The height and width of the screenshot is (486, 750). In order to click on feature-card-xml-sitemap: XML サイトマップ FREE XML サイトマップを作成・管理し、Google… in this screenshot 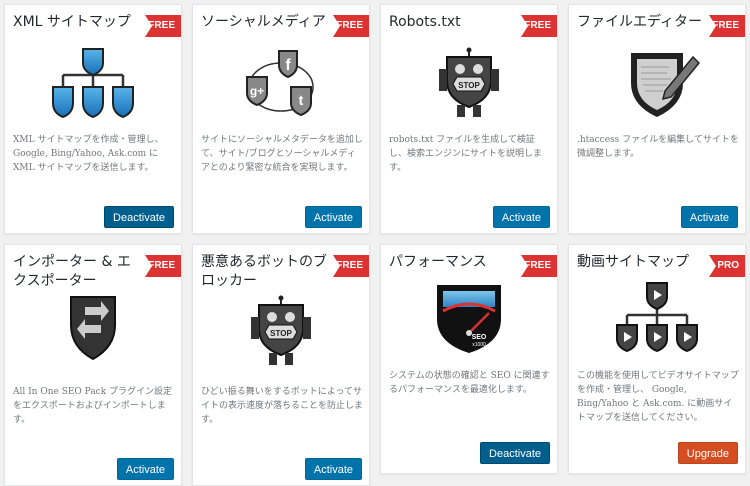, I will do `click(93, 119)`.